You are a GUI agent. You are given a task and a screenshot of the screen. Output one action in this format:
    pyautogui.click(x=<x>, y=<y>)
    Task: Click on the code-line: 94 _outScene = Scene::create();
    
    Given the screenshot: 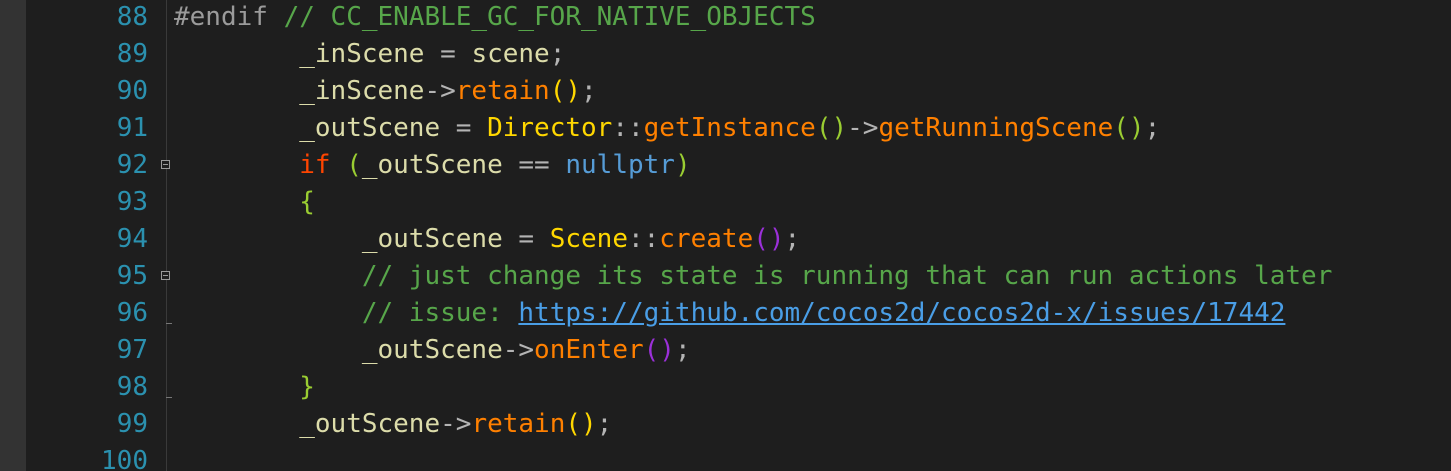 What is the action you would take?
    pyautogui.click(x=725, y=239)
    